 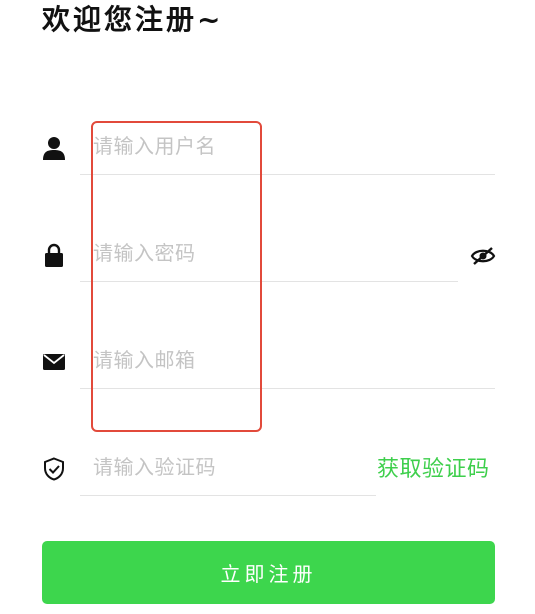 I want to click on register-button: 立即注册, so click(x=268, y=572).